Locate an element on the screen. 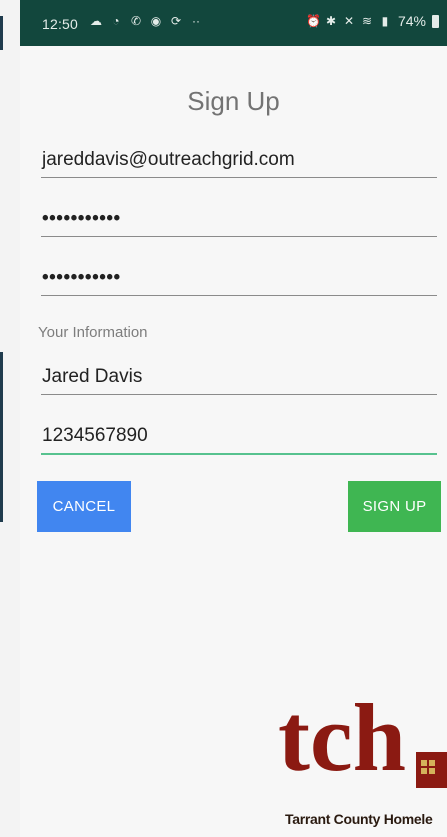 This screenshot has width=447, height=837. signal-icon: ▮ is located at coordinates (385, 21).